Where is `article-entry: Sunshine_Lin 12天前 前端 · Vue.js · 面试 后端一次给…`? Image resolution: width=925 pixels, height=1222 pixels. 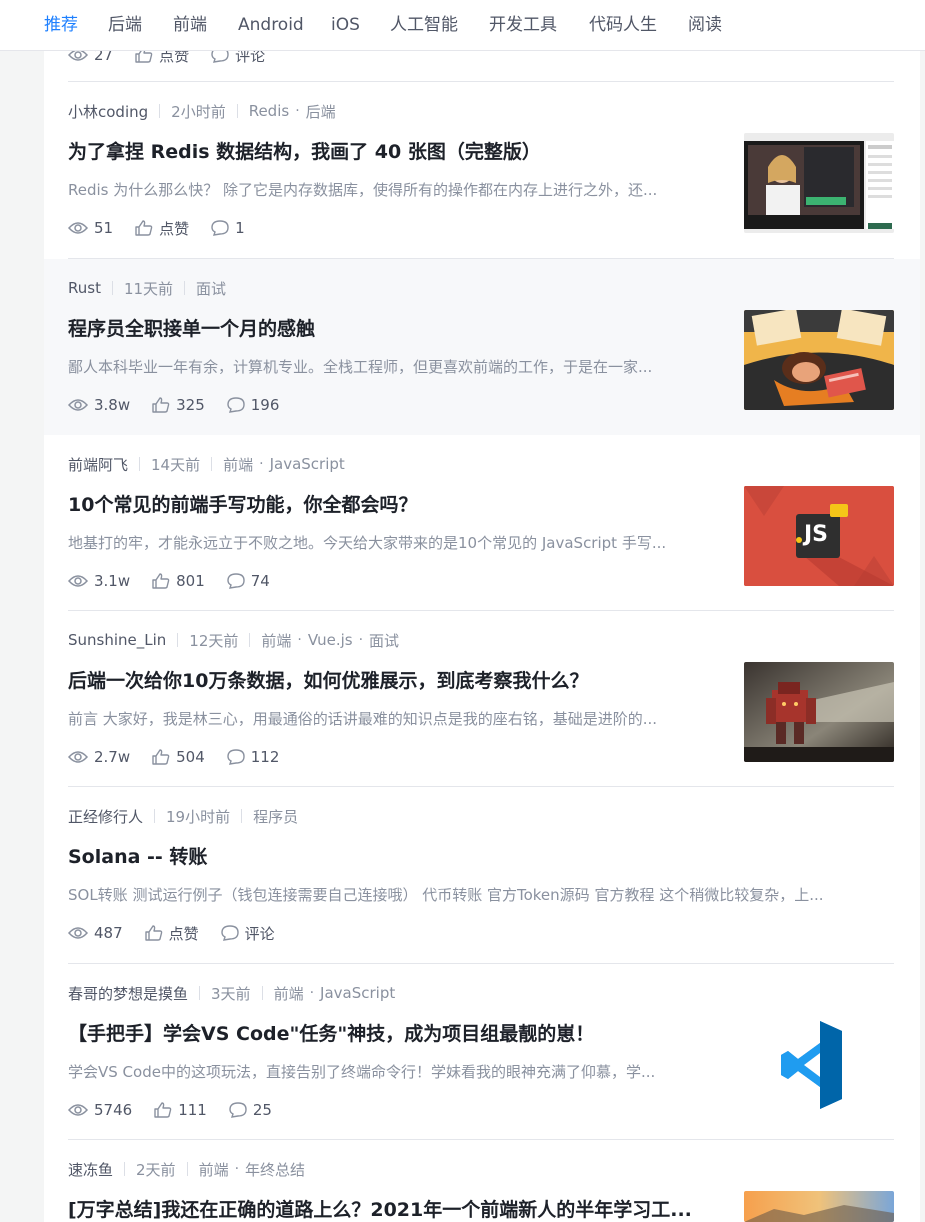 article-entry: Sunshine_Lin 12天前 前端 · Vue.js · 面试 后端一次给… is located at coordinates (482, 699).